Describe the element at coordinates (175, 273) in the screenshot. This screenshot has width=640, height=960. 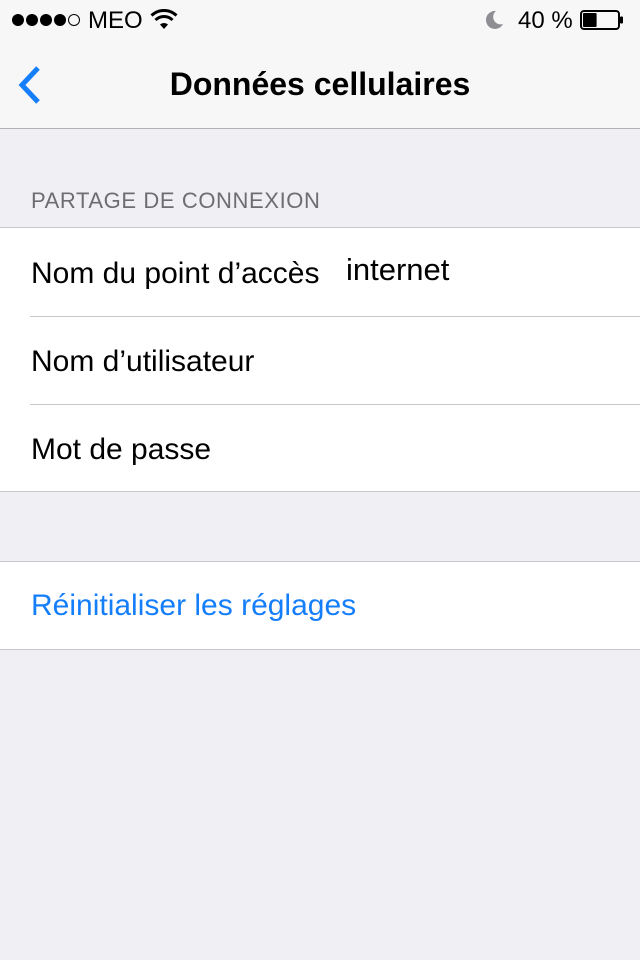
I see `access-point-name-label: Nom du point d’accès` at that location.